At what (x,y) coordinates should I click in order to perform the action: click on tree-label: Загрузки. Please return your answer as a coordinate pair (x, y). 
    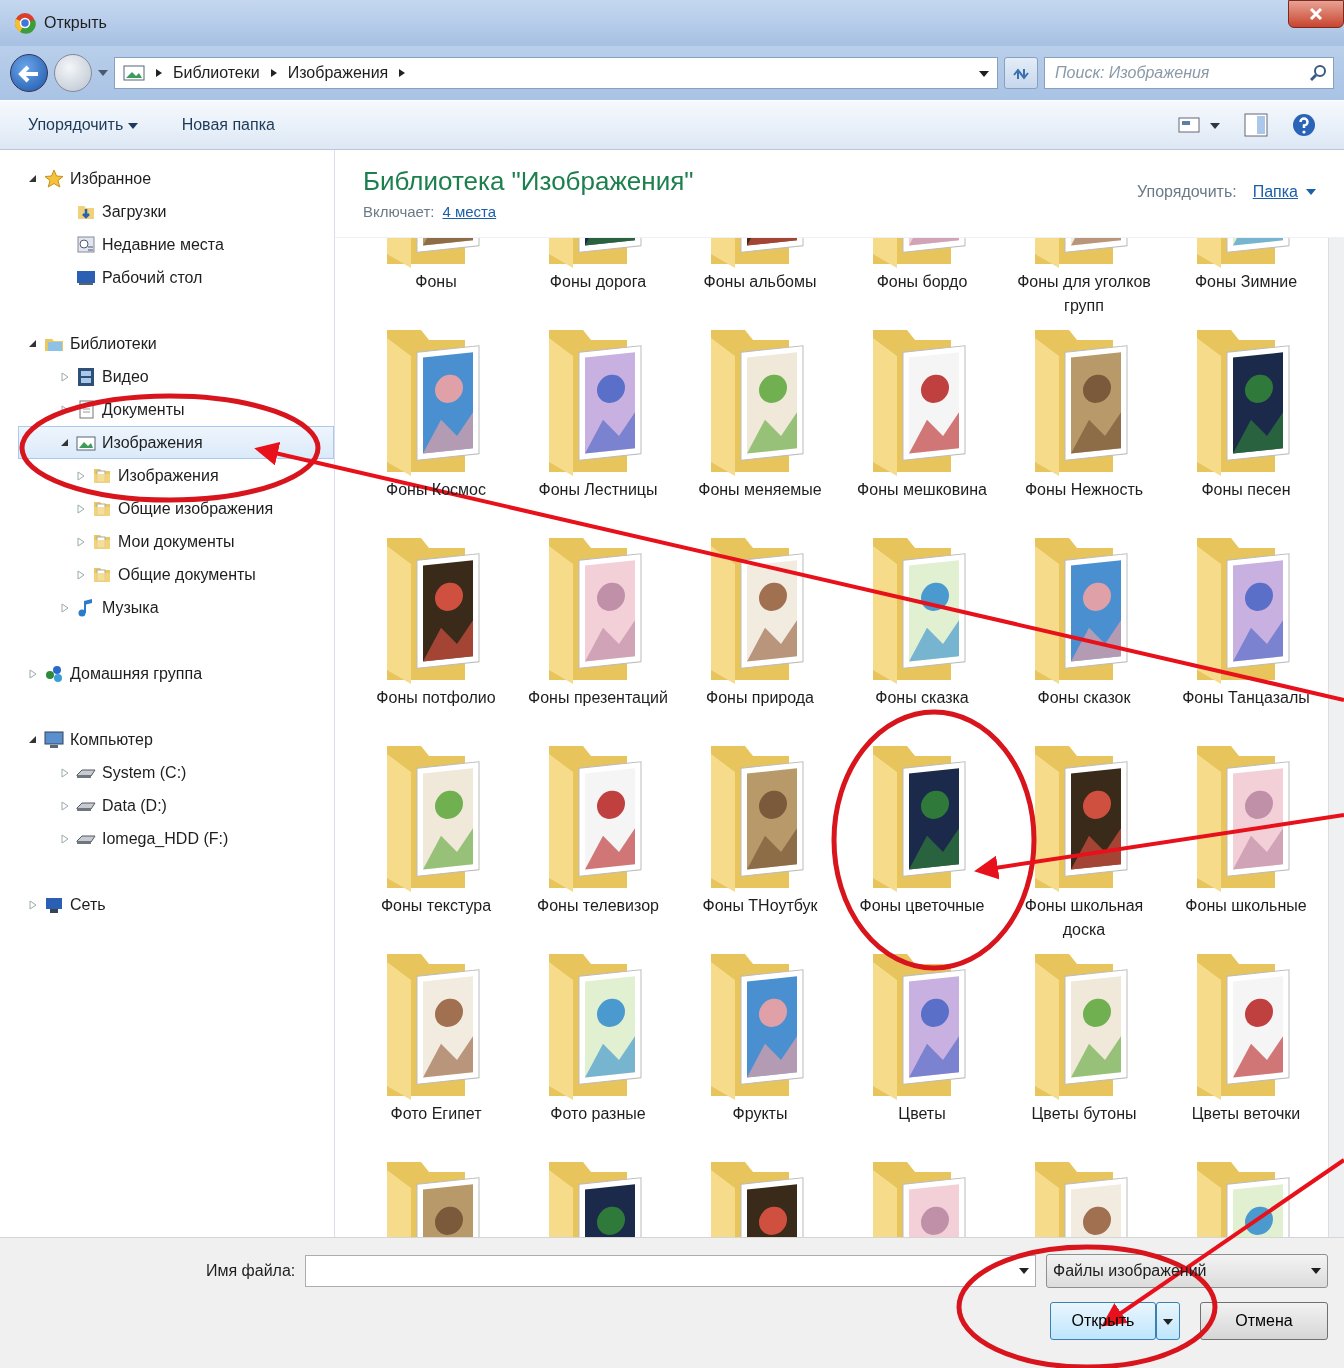
    Looking at the image, I should click on (134, 211).